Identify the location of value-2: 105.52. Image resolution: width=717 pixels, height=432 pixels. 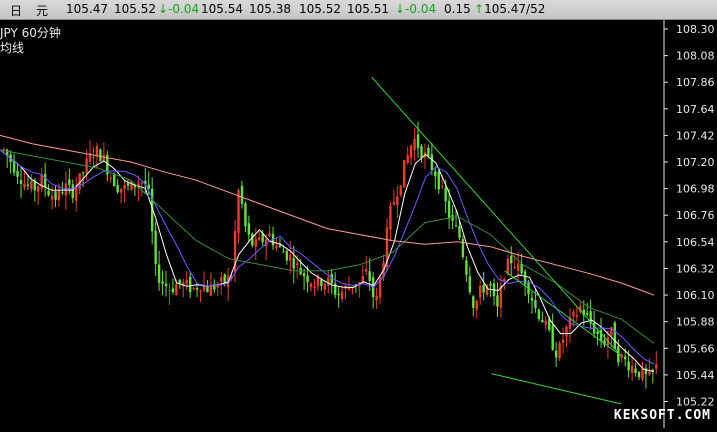
(135, 9).